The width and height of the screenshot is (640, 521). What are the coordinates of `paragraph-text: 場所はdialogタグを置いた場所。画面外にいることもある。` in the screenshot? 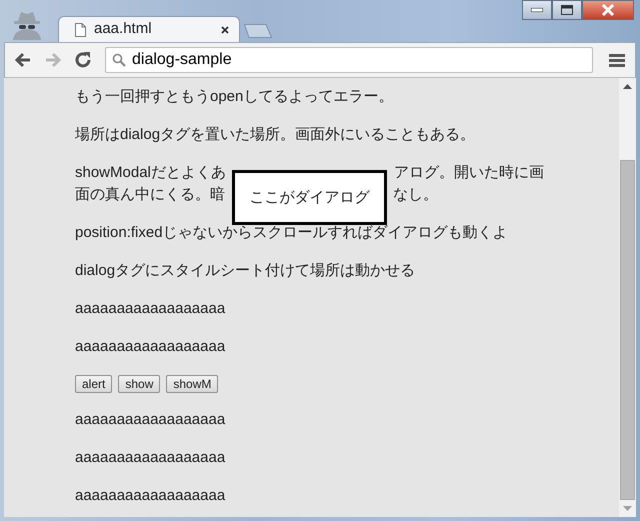 It's located at (275, 135).